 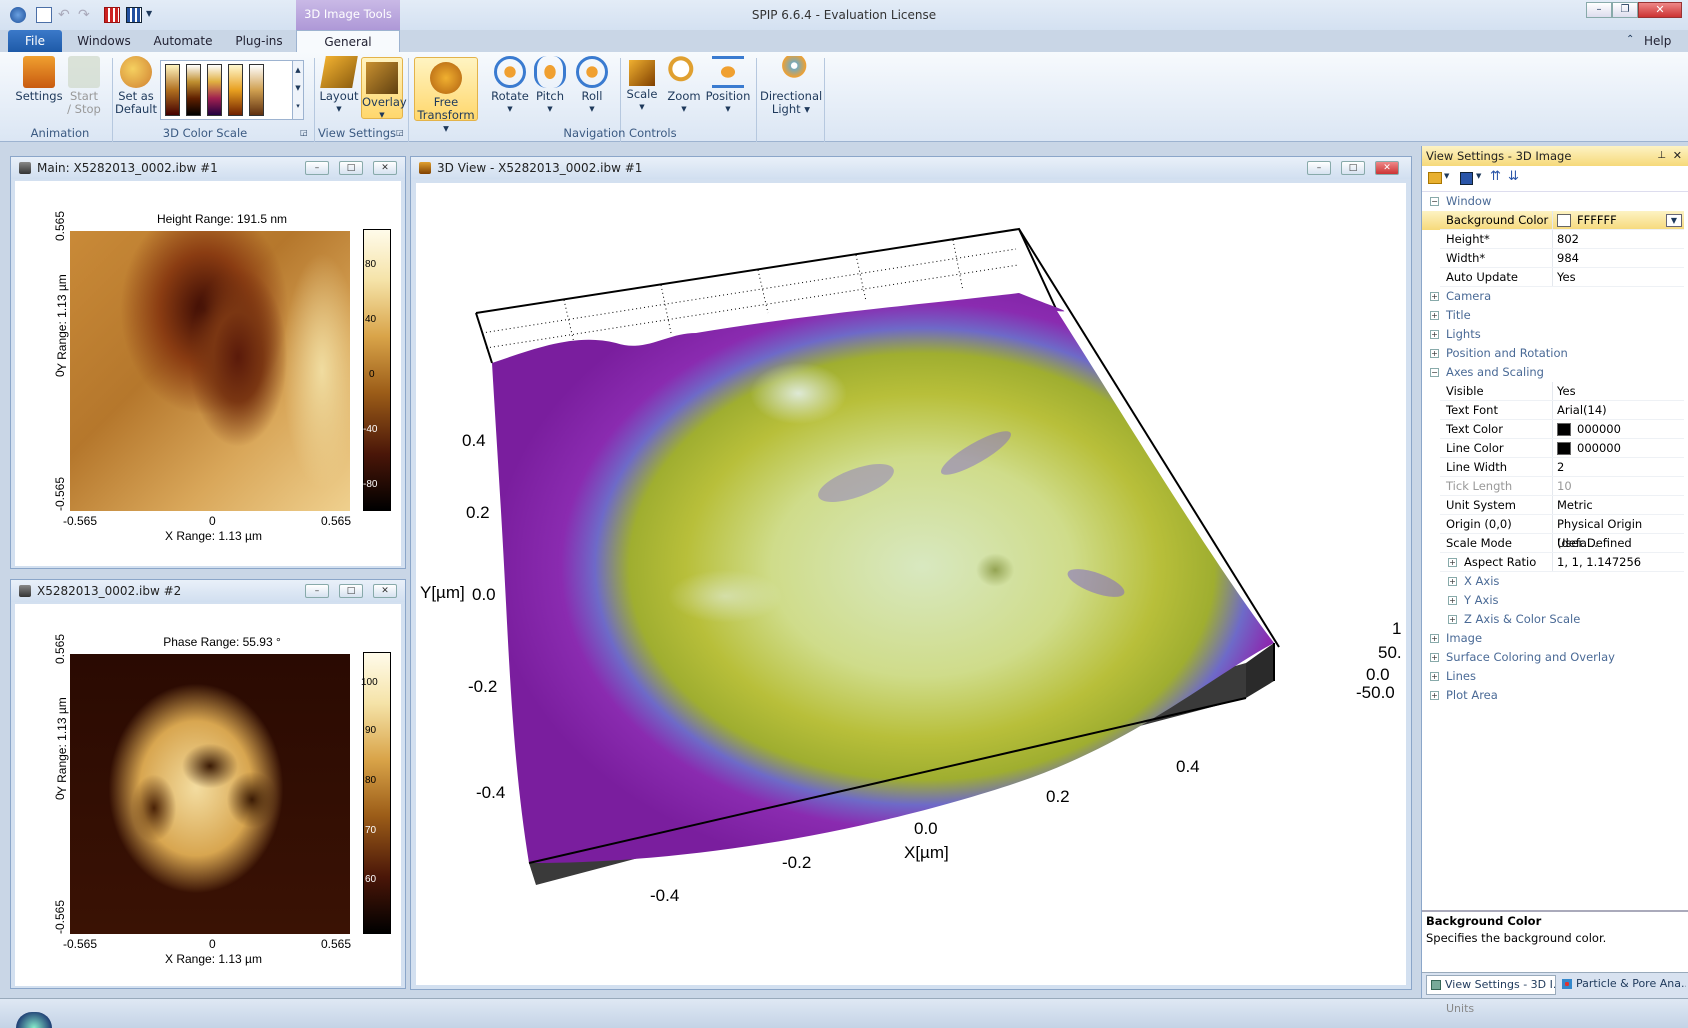 I want to click on property-category: + X Axis, so click(x=1553, y=581).